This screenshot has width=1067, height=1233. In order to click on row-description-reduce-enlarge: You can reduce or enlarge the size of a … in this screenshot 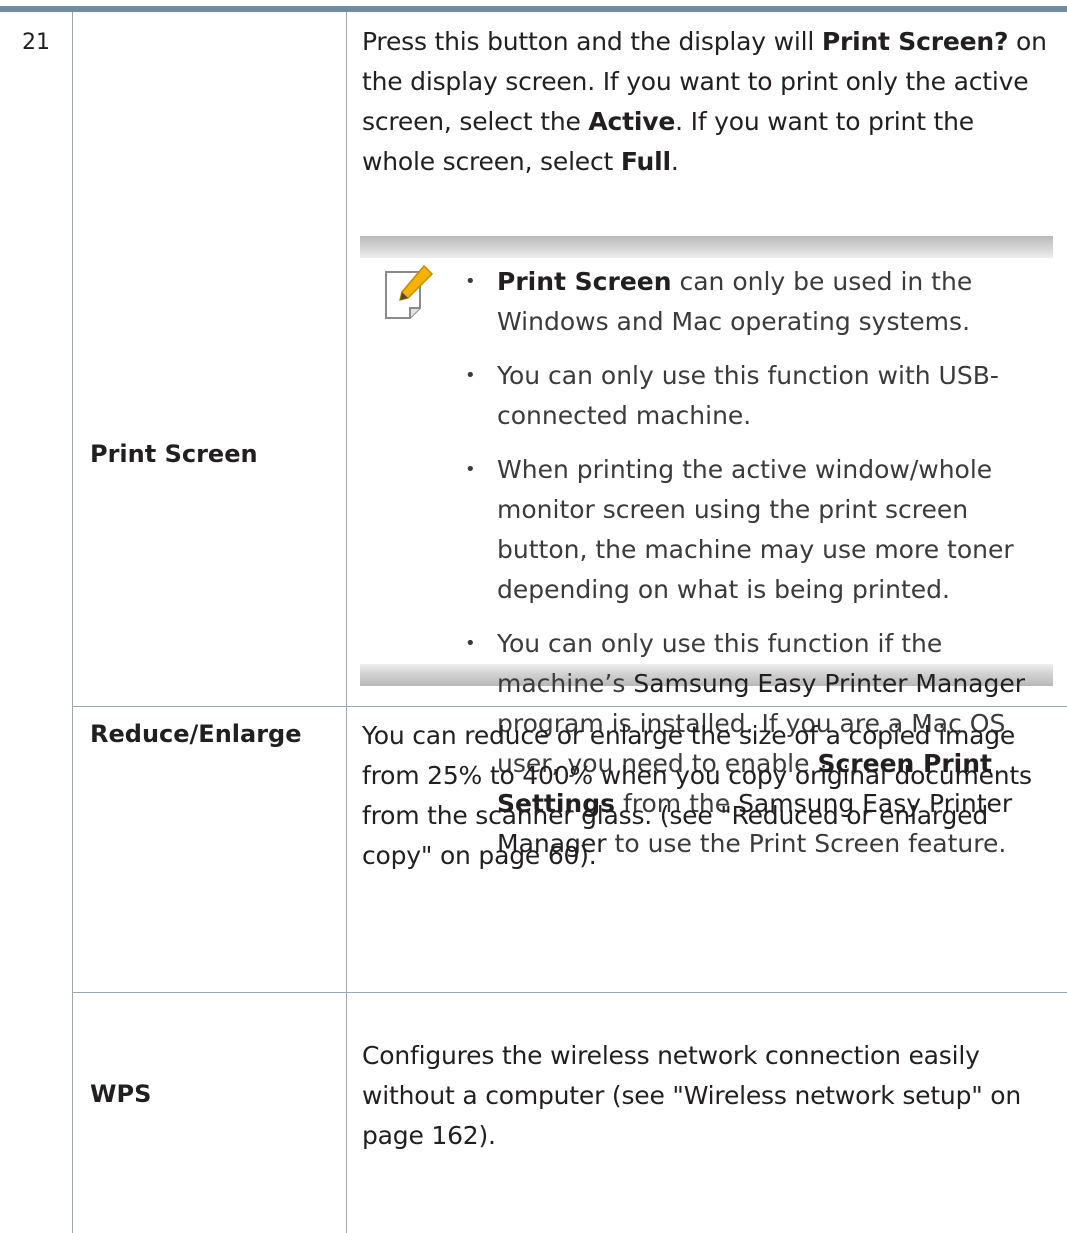, I will do `click(697, 795)`.